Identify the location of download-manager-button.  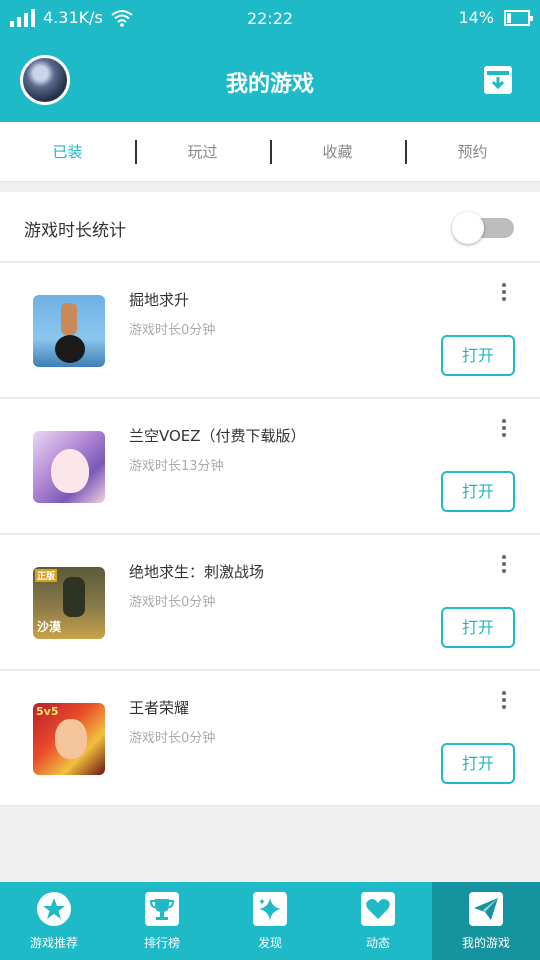
(498, 80).